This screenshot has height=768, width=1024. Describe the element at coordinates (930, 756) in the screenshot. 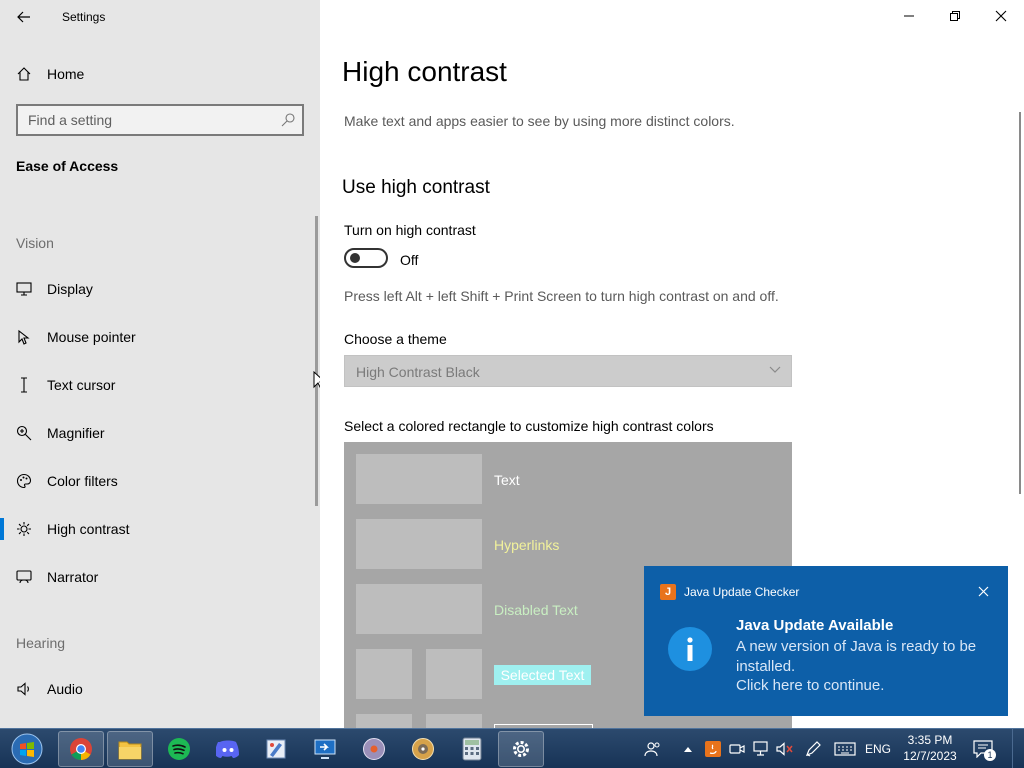

I see `clock-date: 12/7/2023` at that location.